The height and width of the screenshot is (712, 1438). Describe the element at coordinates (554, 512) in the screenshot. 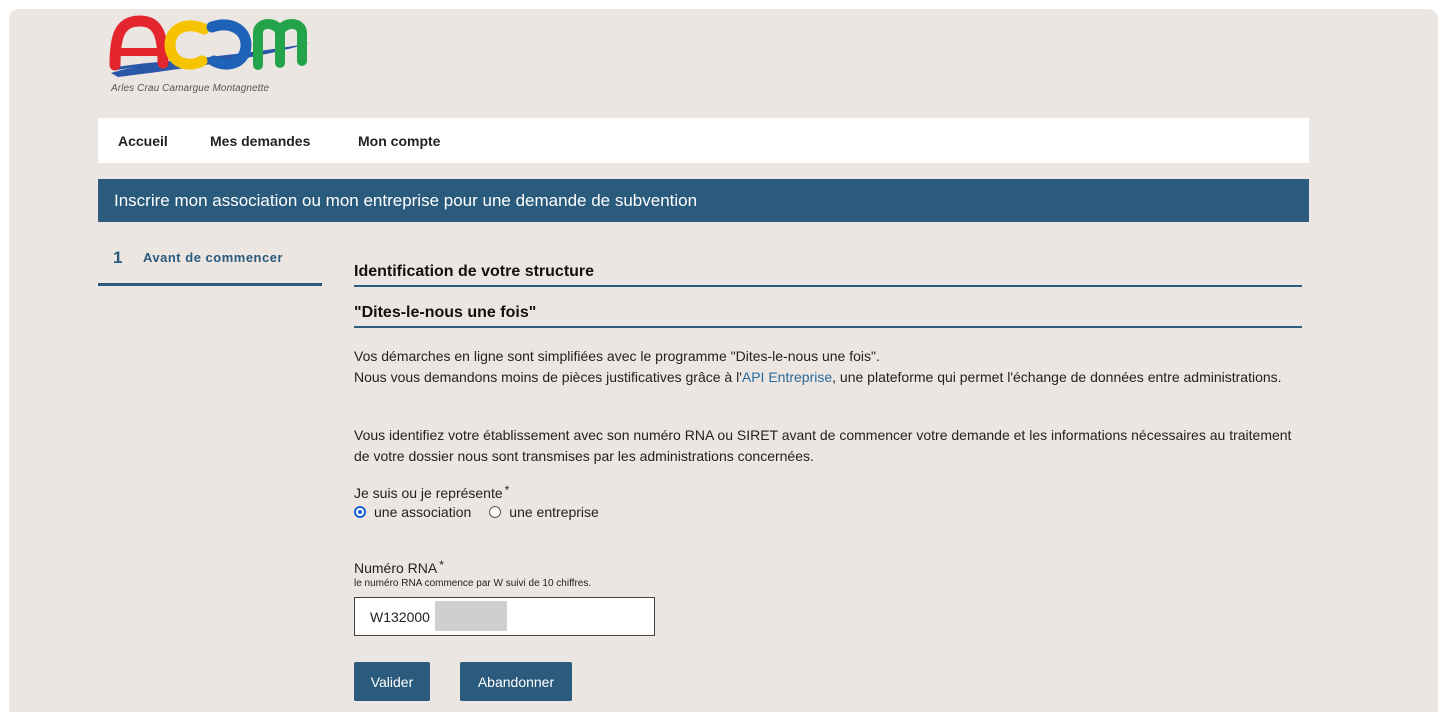

I see `radio-entreprise-label: une entreprise` at that location.